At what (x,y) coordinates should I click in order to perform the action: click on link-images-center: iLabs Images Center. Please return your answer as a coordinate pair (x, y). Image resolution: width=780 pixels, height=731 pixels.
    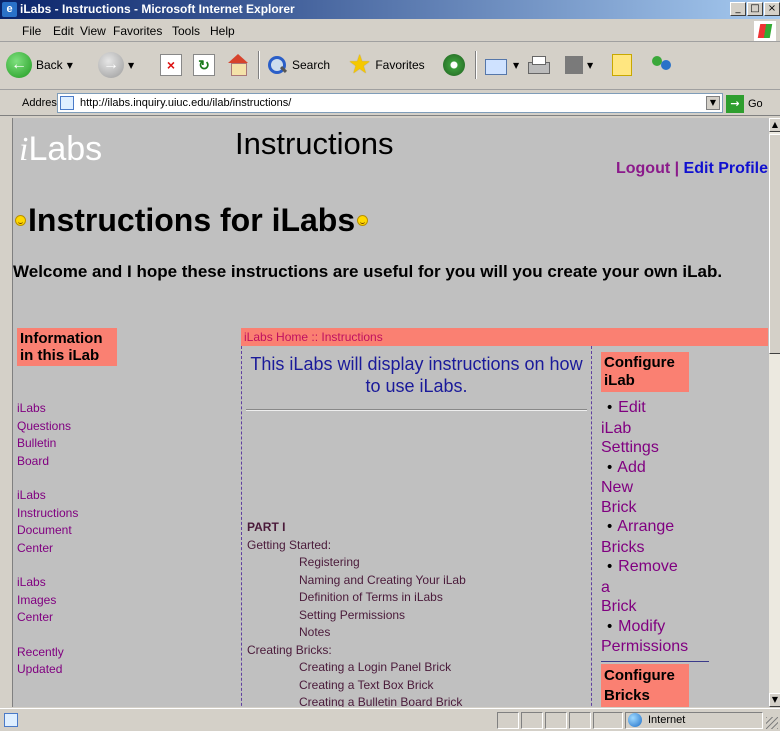
    Looking at the image, I should click on (68, 600).